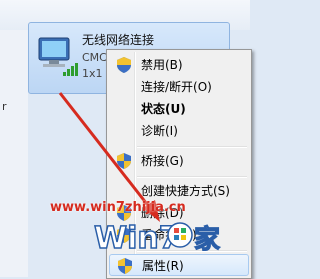 The width and height of the screenshot is (320, 279). I want to click on menu-item-disable: 禁用(B), so click(179, 65).